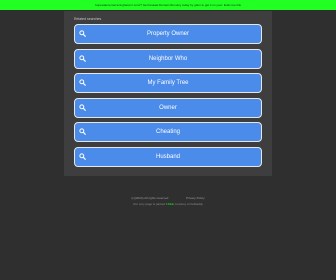 The image size is (336, 280). What do you see at coordinates (88, 19) in the screenshot?
I see `related-searches-title: Related searches` at bounding box center [88, 19].